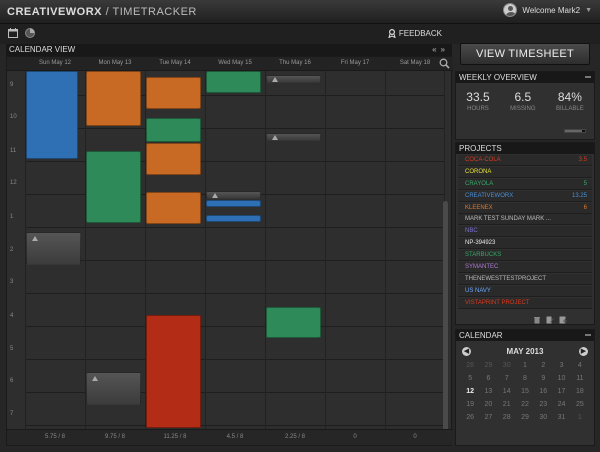 This screenshot has height=452, width=600. I want to click on mini-calendar-day: 9, so click(543, 379).